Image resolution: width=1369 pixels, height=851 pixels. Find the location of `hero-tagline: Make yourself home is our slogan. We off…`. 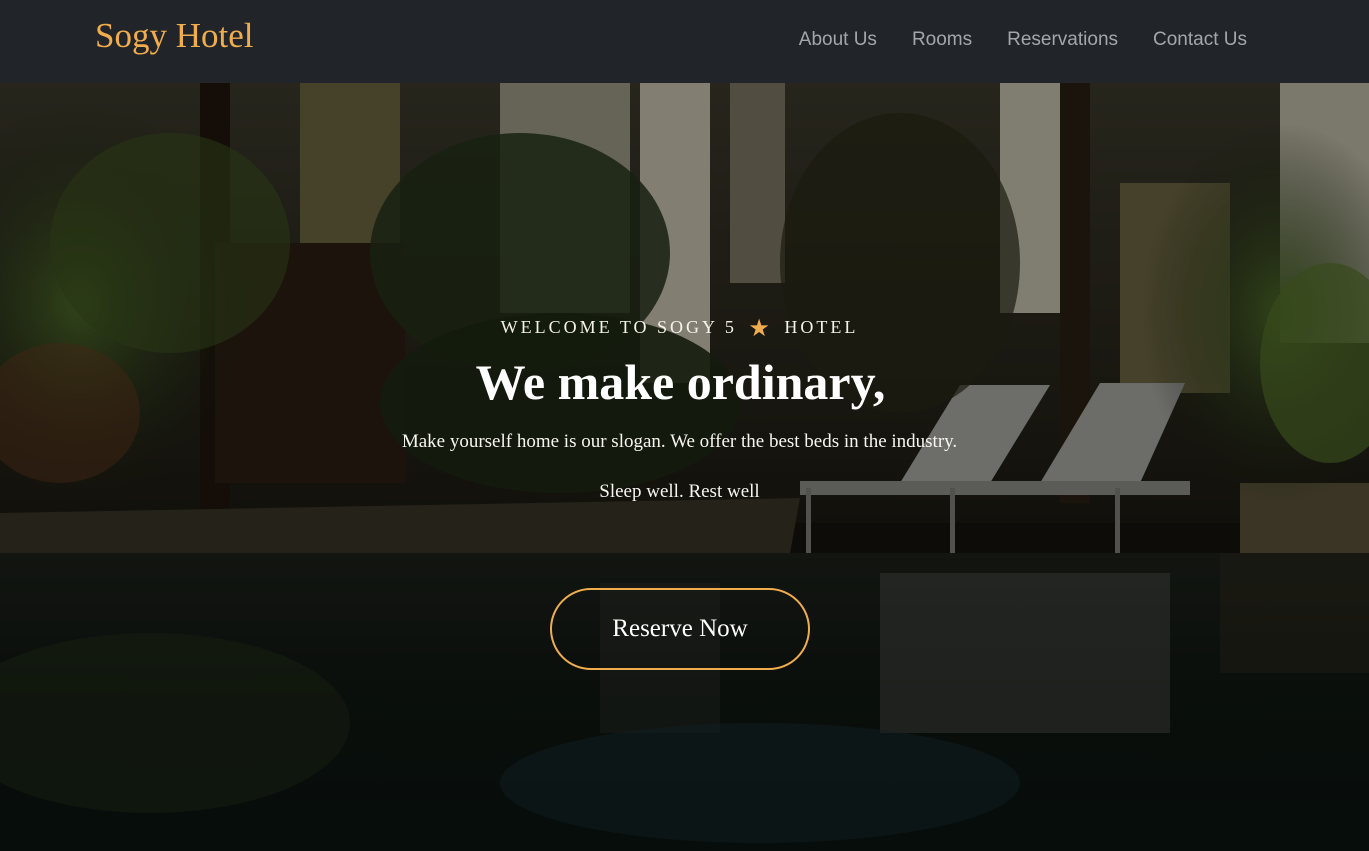

hero-tagline: Make yourself home is our slogan. We off… is located at coordinates (679, 441).